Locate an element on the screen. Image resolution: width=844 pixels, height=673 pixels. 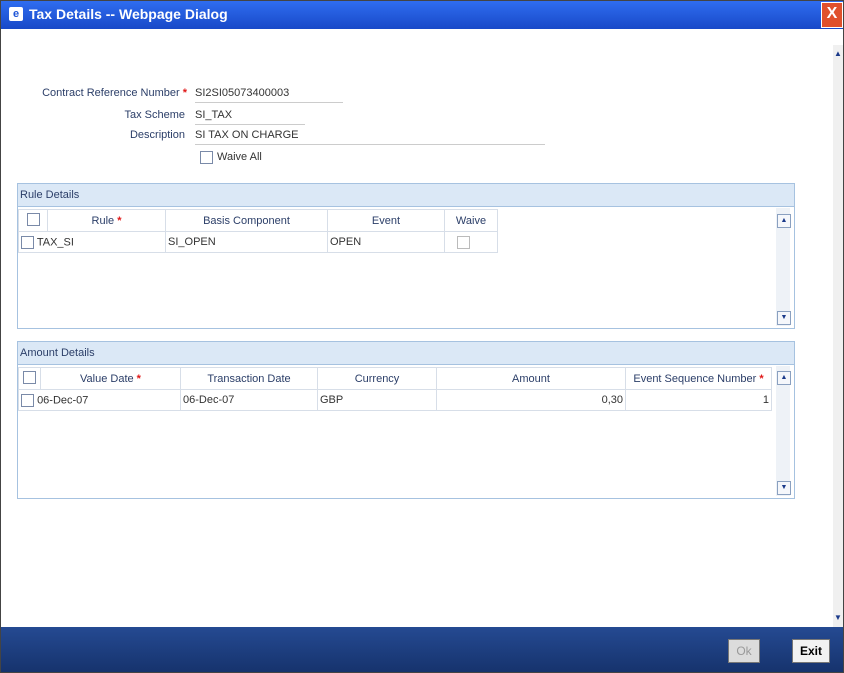
exit-button: Exit is located at coordinates (811, 651).